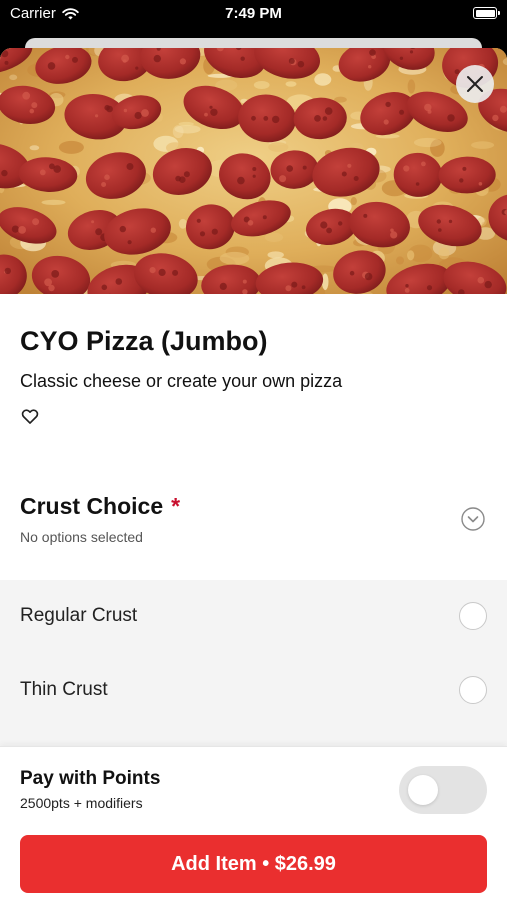 The width and height of the screenshot is (507, 900). I want to click on status-bar: Carrier 7:49 PM, so click(253, 15).